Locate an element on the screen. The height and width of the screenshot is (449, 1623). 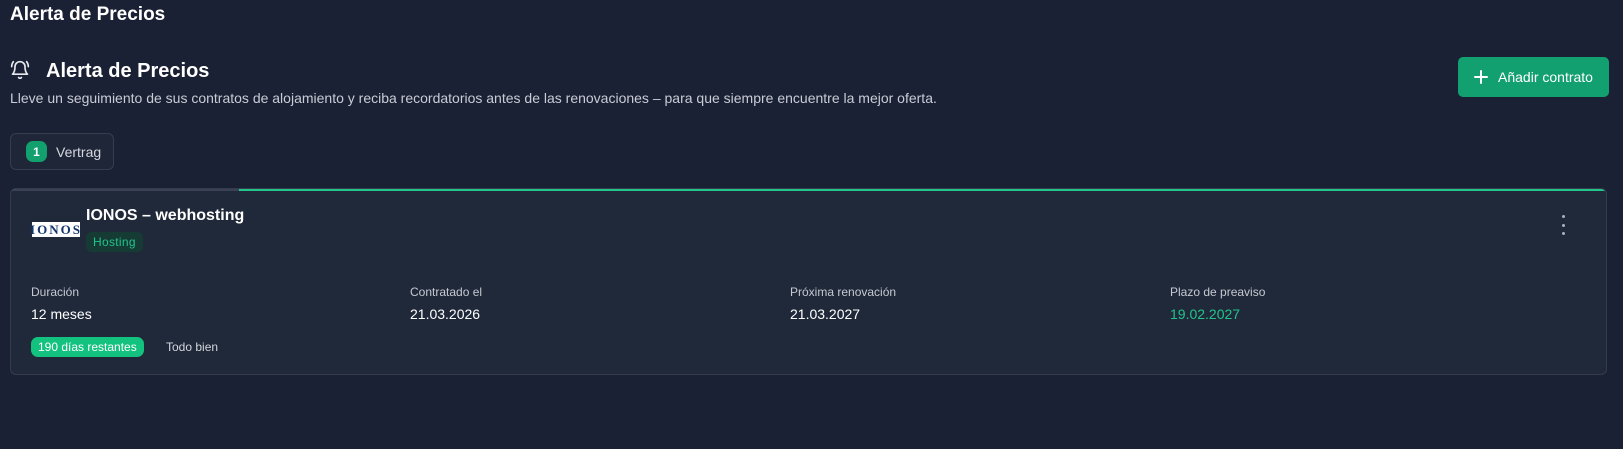
field-label: Contratado el is located at coordinates (446, 292).